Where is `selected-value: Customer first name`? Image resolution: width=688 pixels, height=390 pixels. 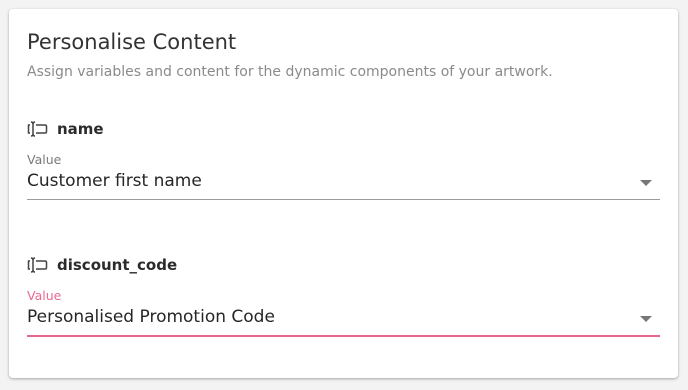
selected-value: Customer first name is located at coordinates (114, 181).